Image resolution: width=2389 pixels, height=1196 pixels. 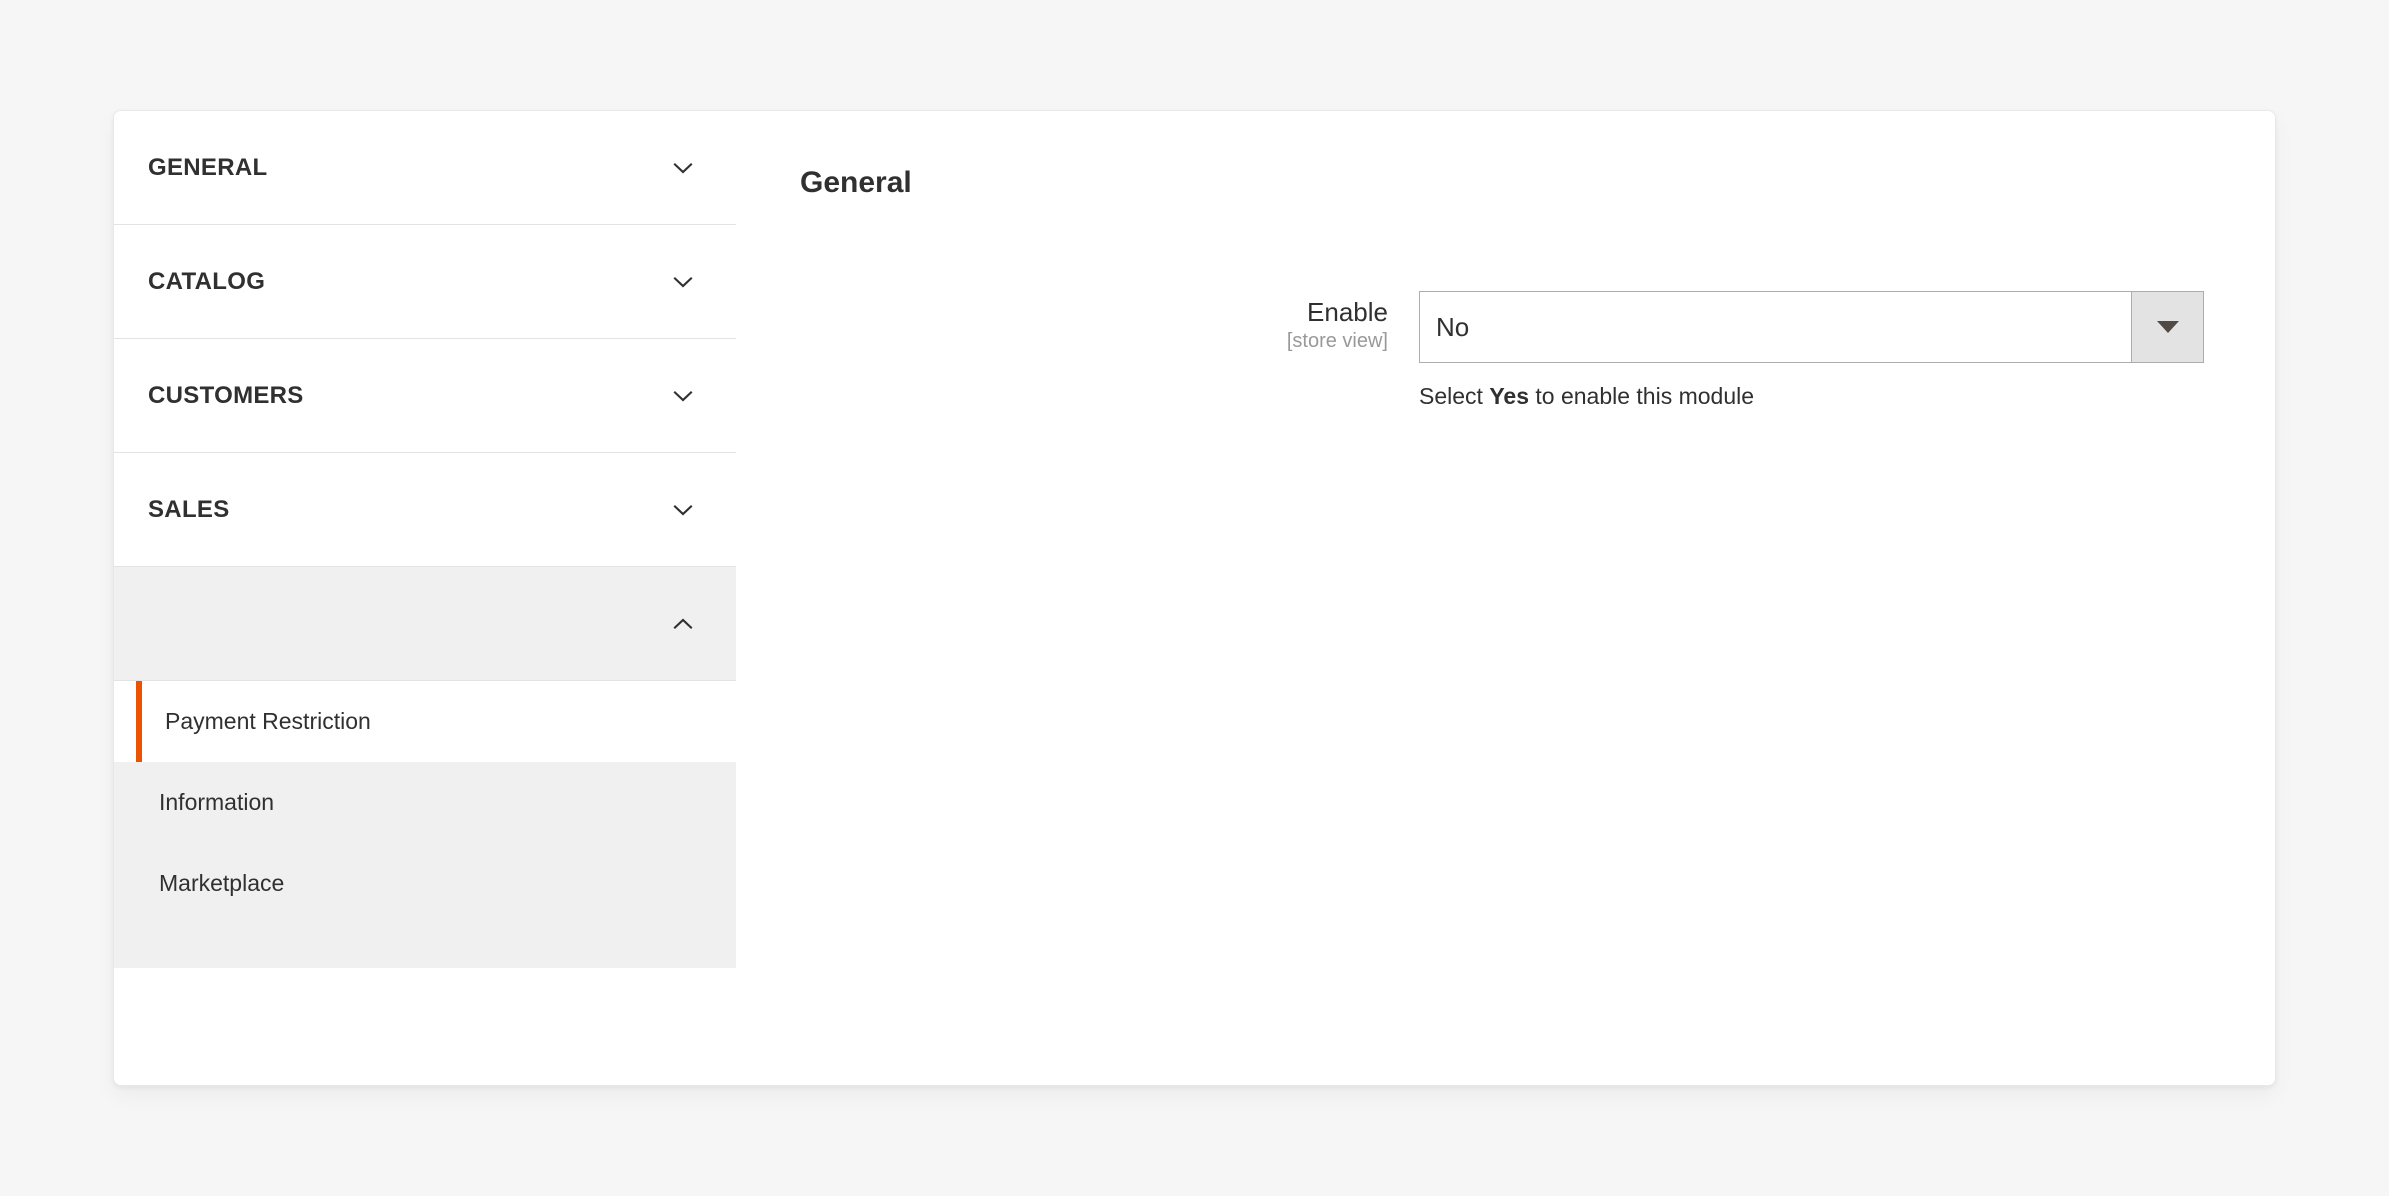 I want to click on field-control-wrapper: No Select Yes to enable this module, so click(x=1817, y=351).